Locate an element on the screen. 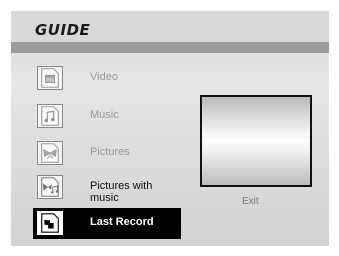  last-record-icon is located at coordinates (50, 223).